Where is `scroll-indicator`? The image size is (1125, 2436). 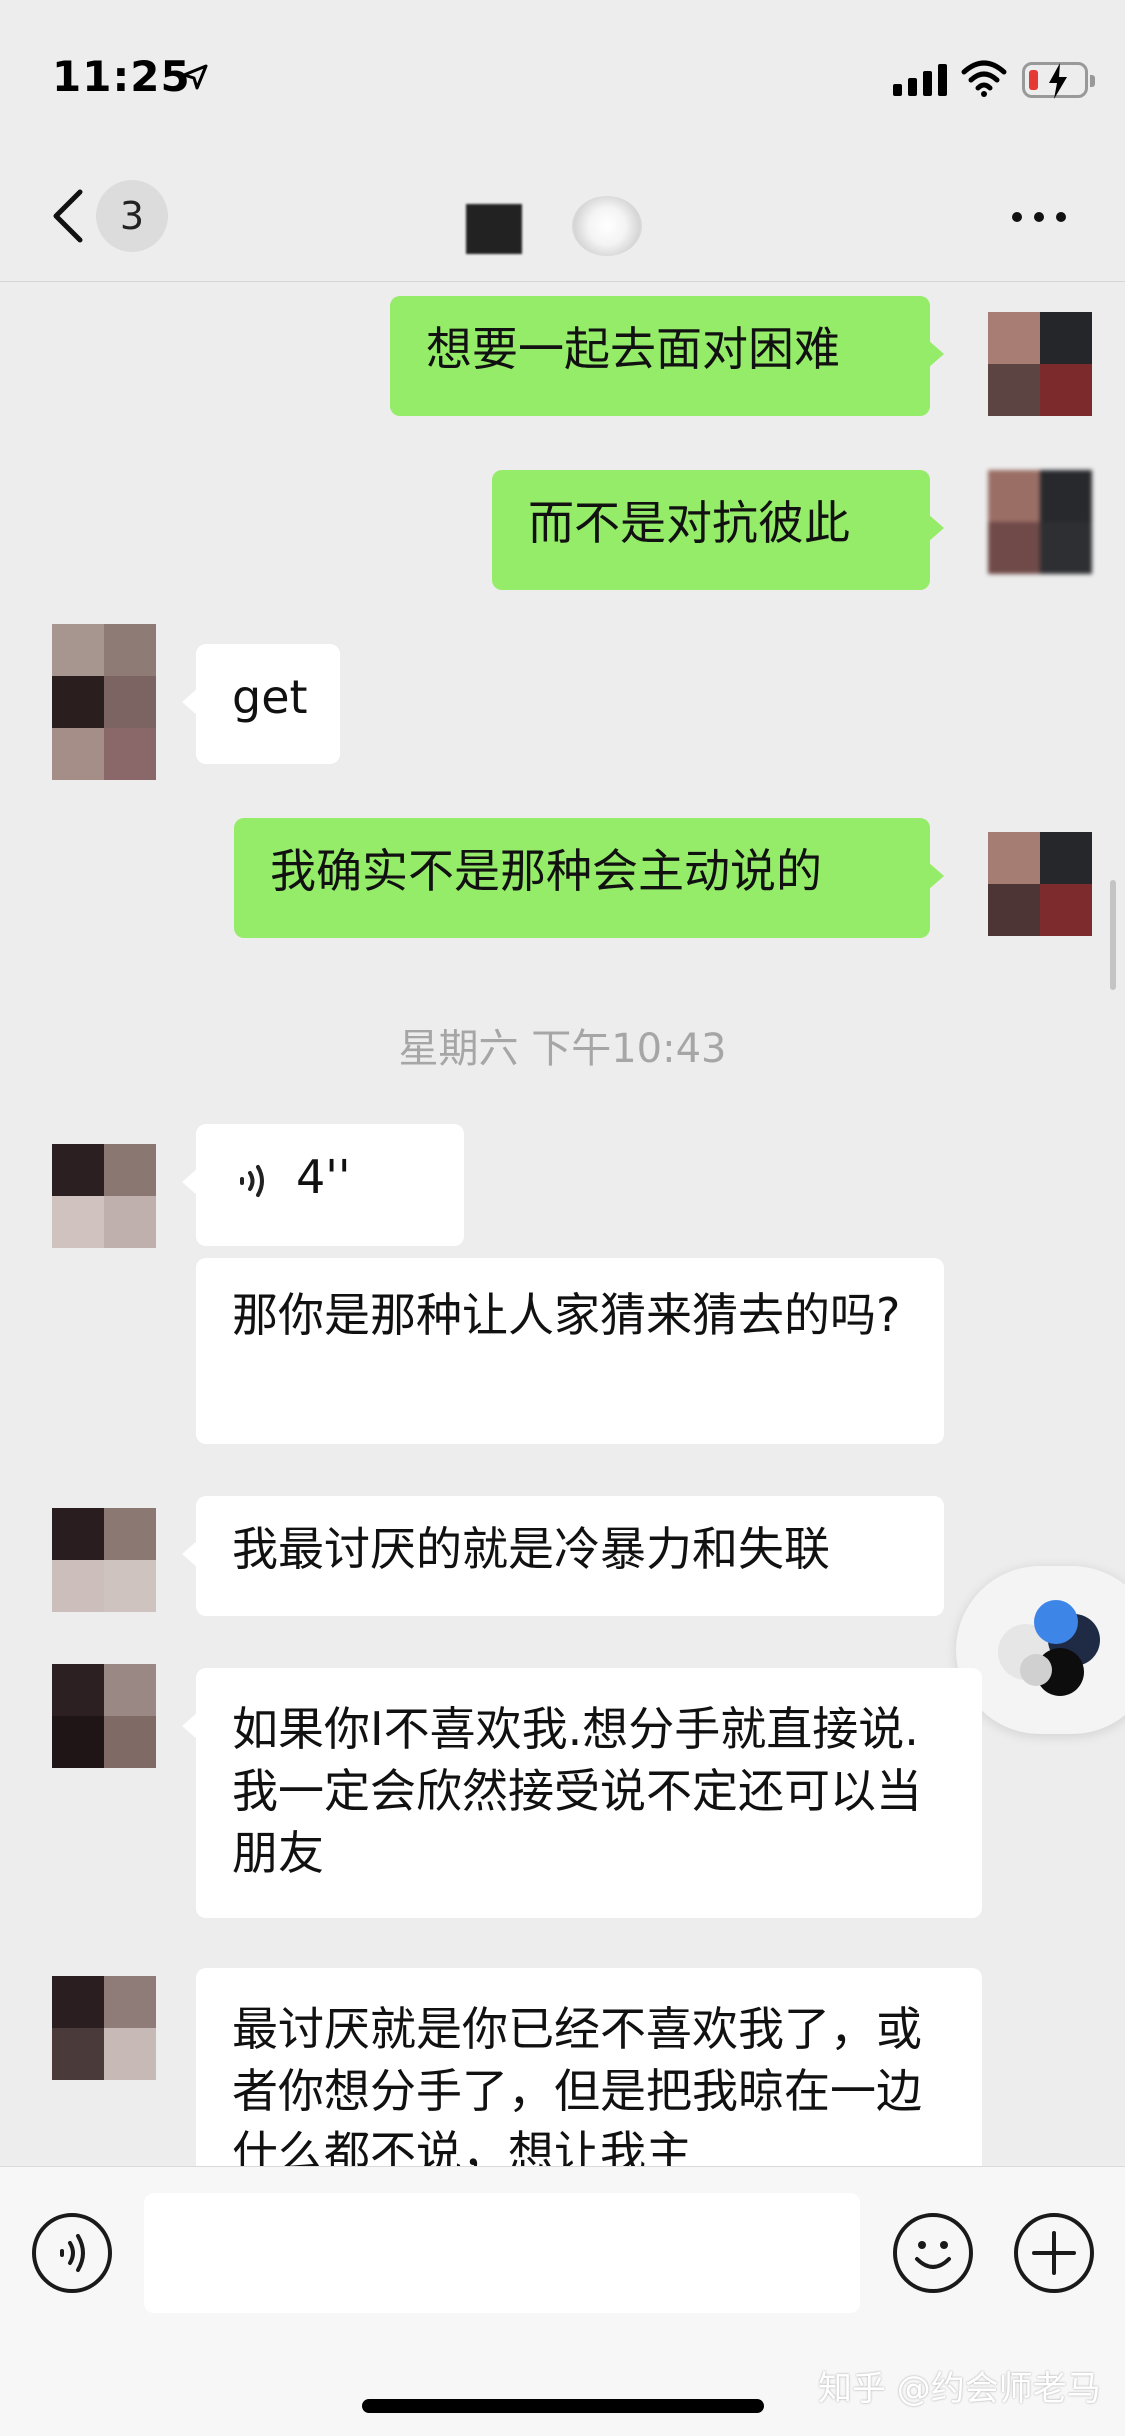 scroll-indicator is located at coordinates (1113, 935).